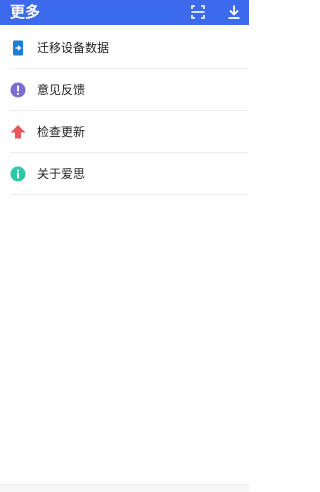  Describe the element at coordinates (61, 174) in the screenshot. I see `menu-item-label: 关于爱思` at that location.